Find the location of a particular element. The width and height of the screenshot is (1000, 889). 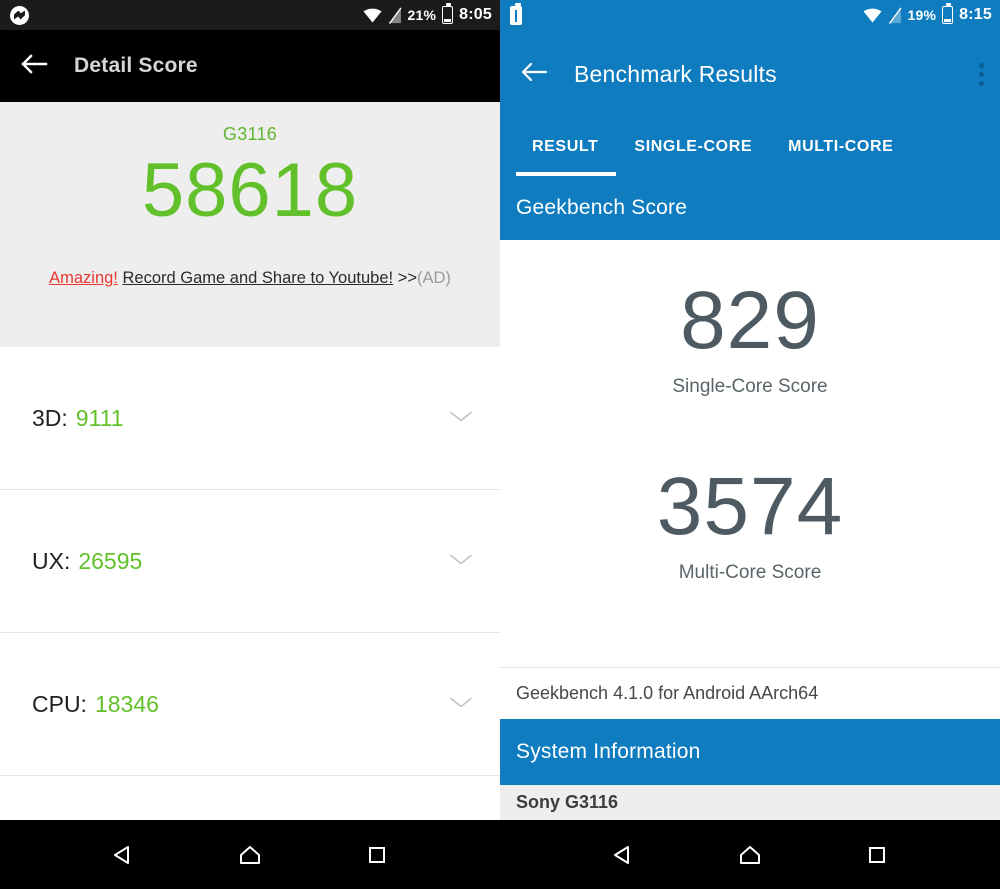

status-system-icons: 21% 8:05 is located at coordinates (427, 13).